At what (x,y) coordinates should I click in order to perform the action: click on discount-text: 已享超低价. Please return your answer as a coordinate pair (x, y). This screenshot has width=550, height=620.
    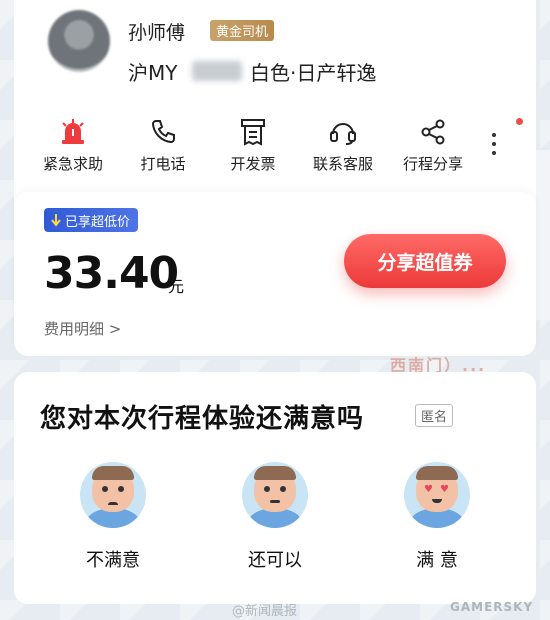
    Looking at the image, I should click on (98, 222).